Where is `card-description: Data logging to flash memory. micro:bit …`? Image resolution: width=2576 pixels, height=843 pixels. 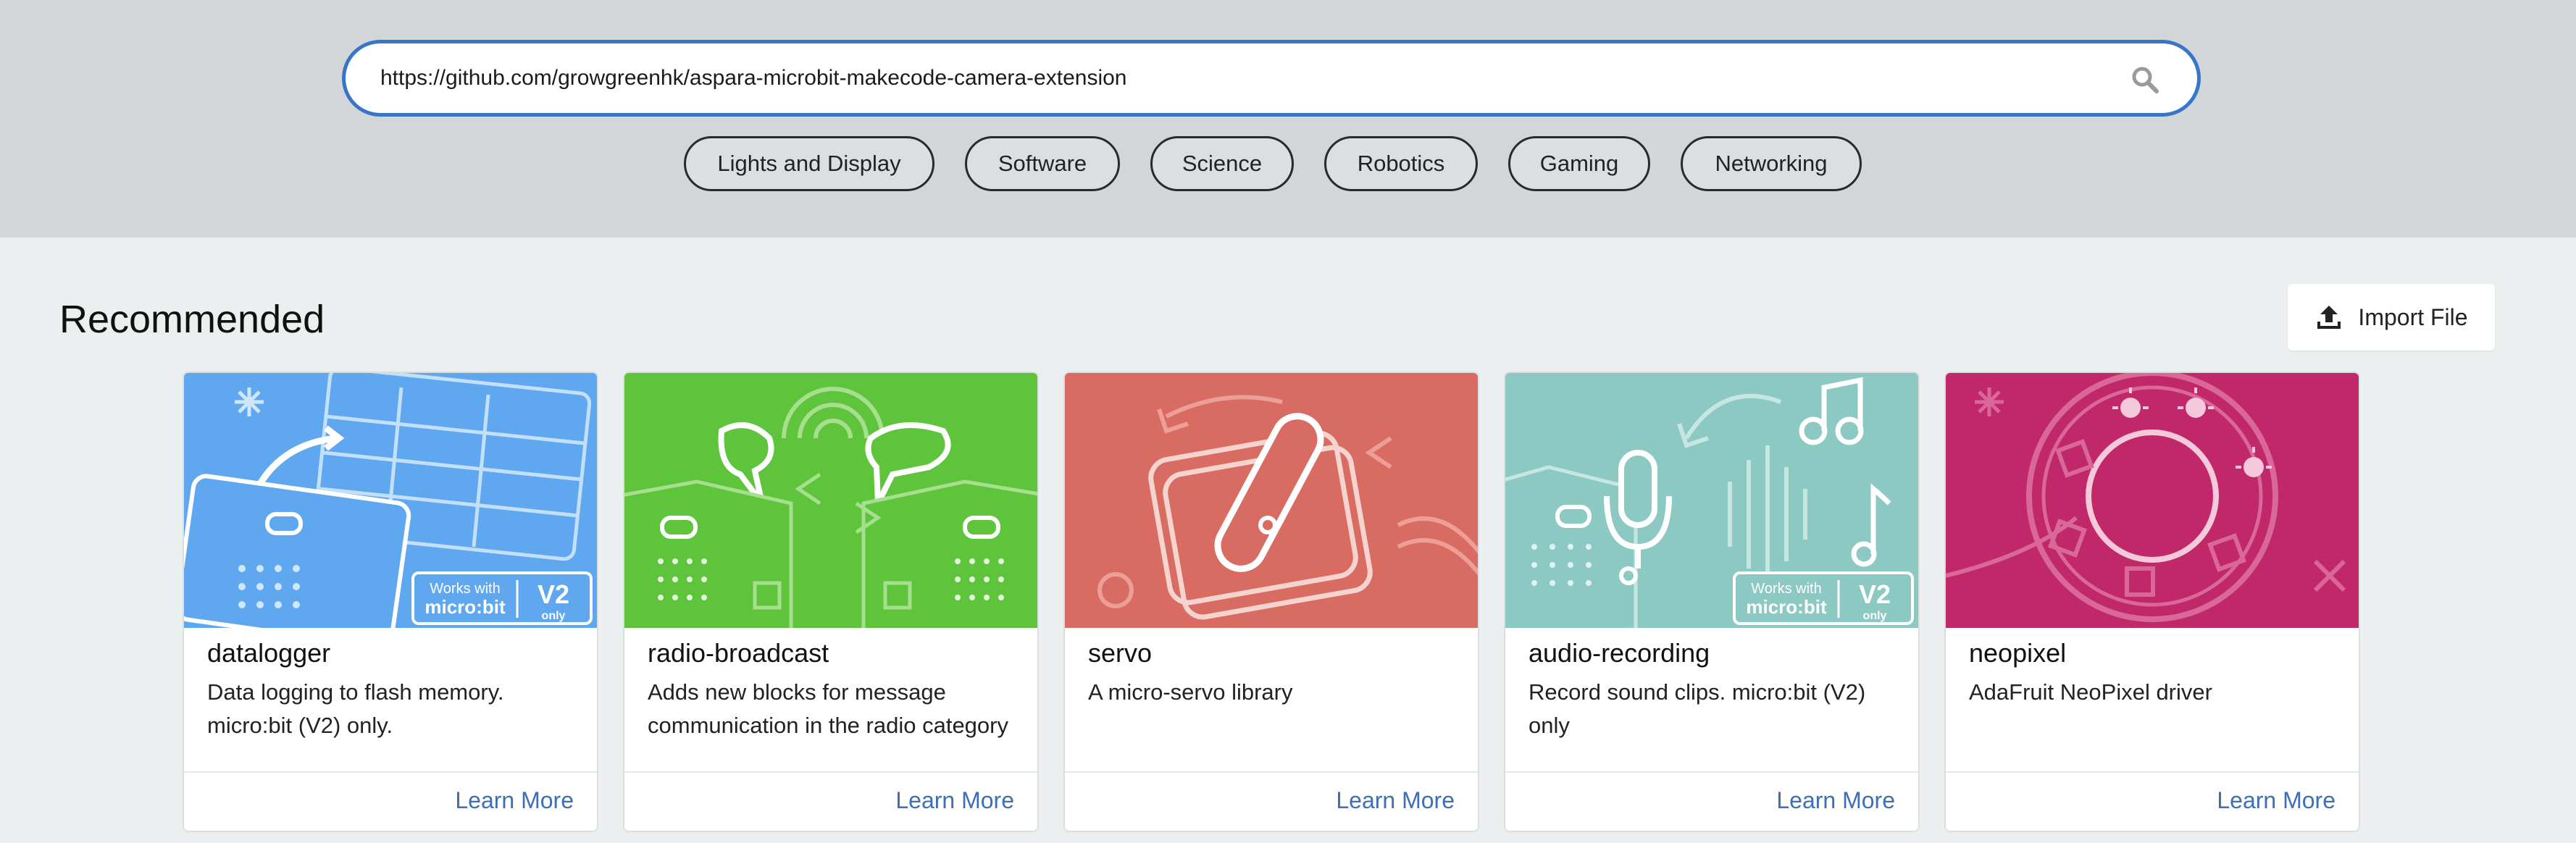
card-description: Data logging to flash memory. micro:bit … is located at coordinates (355, 708).